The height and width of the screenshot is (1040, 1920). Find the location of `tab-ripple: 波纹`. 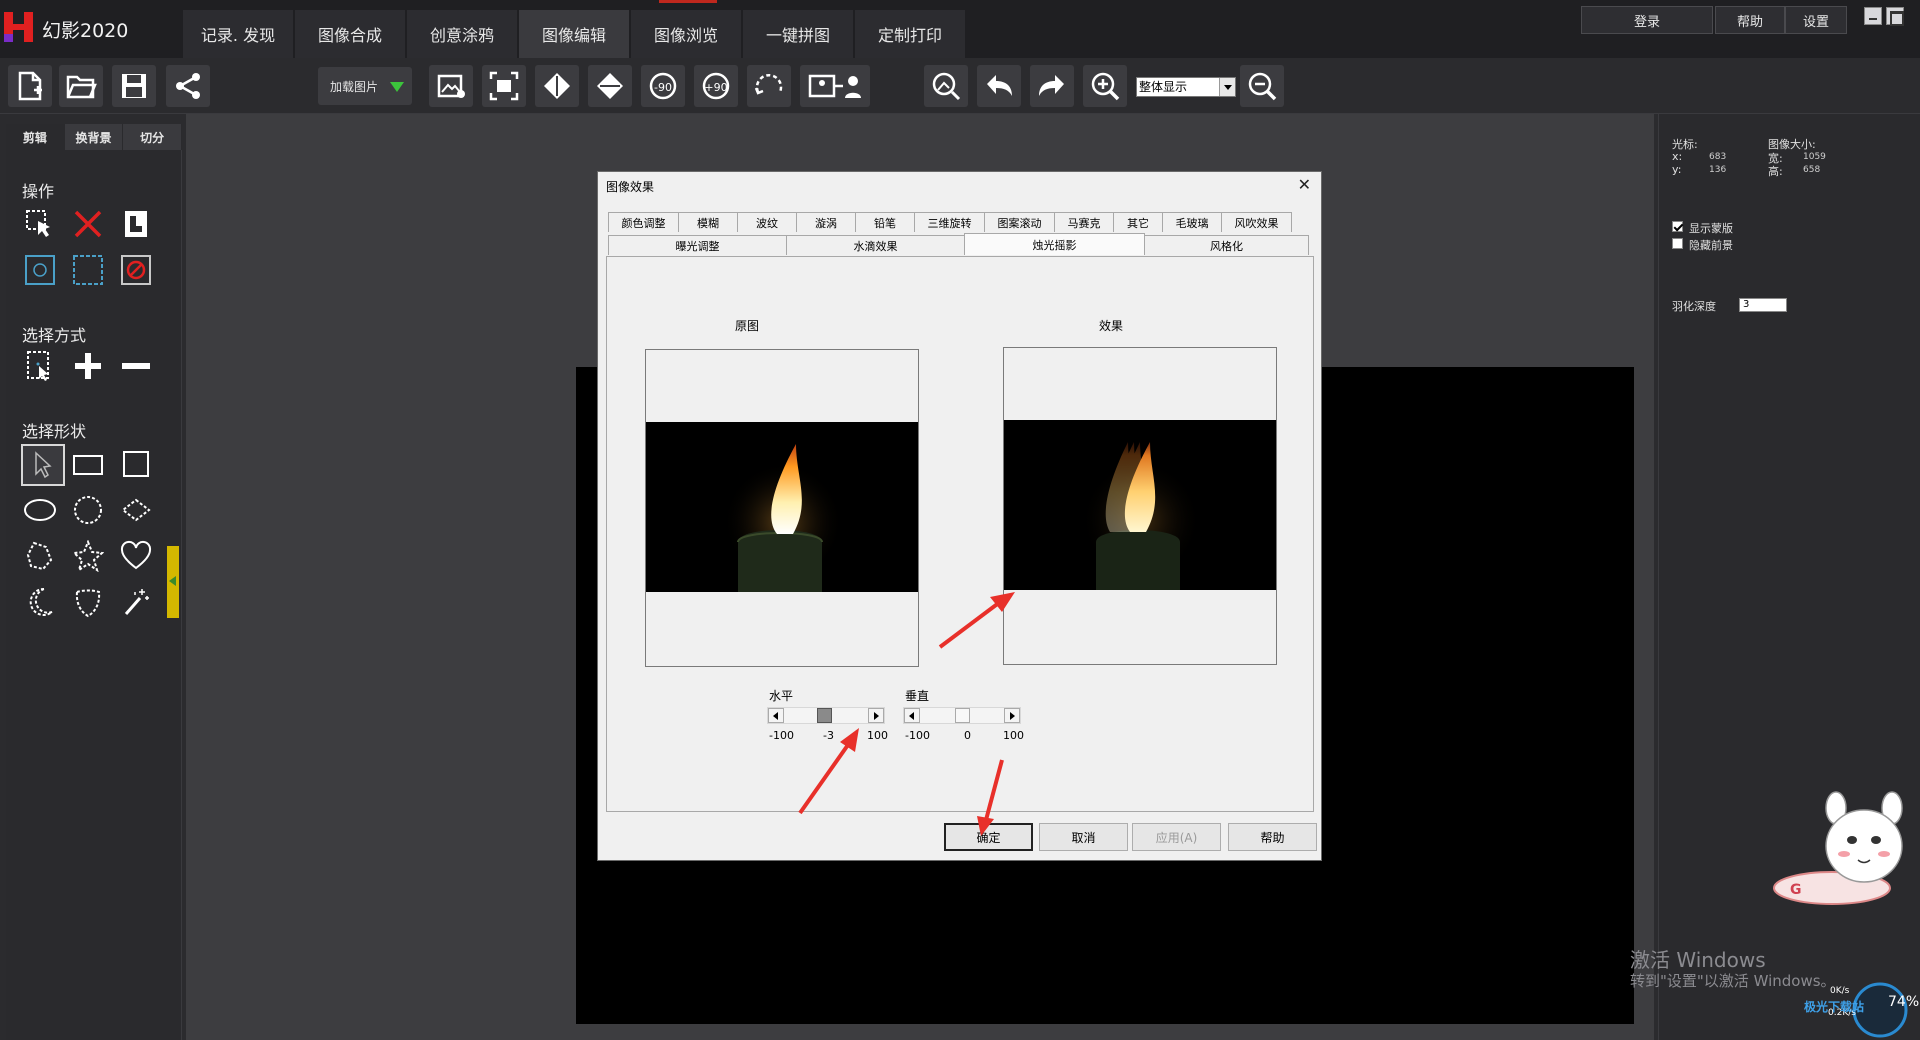

tab-ripple: 波纹 is located at coordinates (767, 222).